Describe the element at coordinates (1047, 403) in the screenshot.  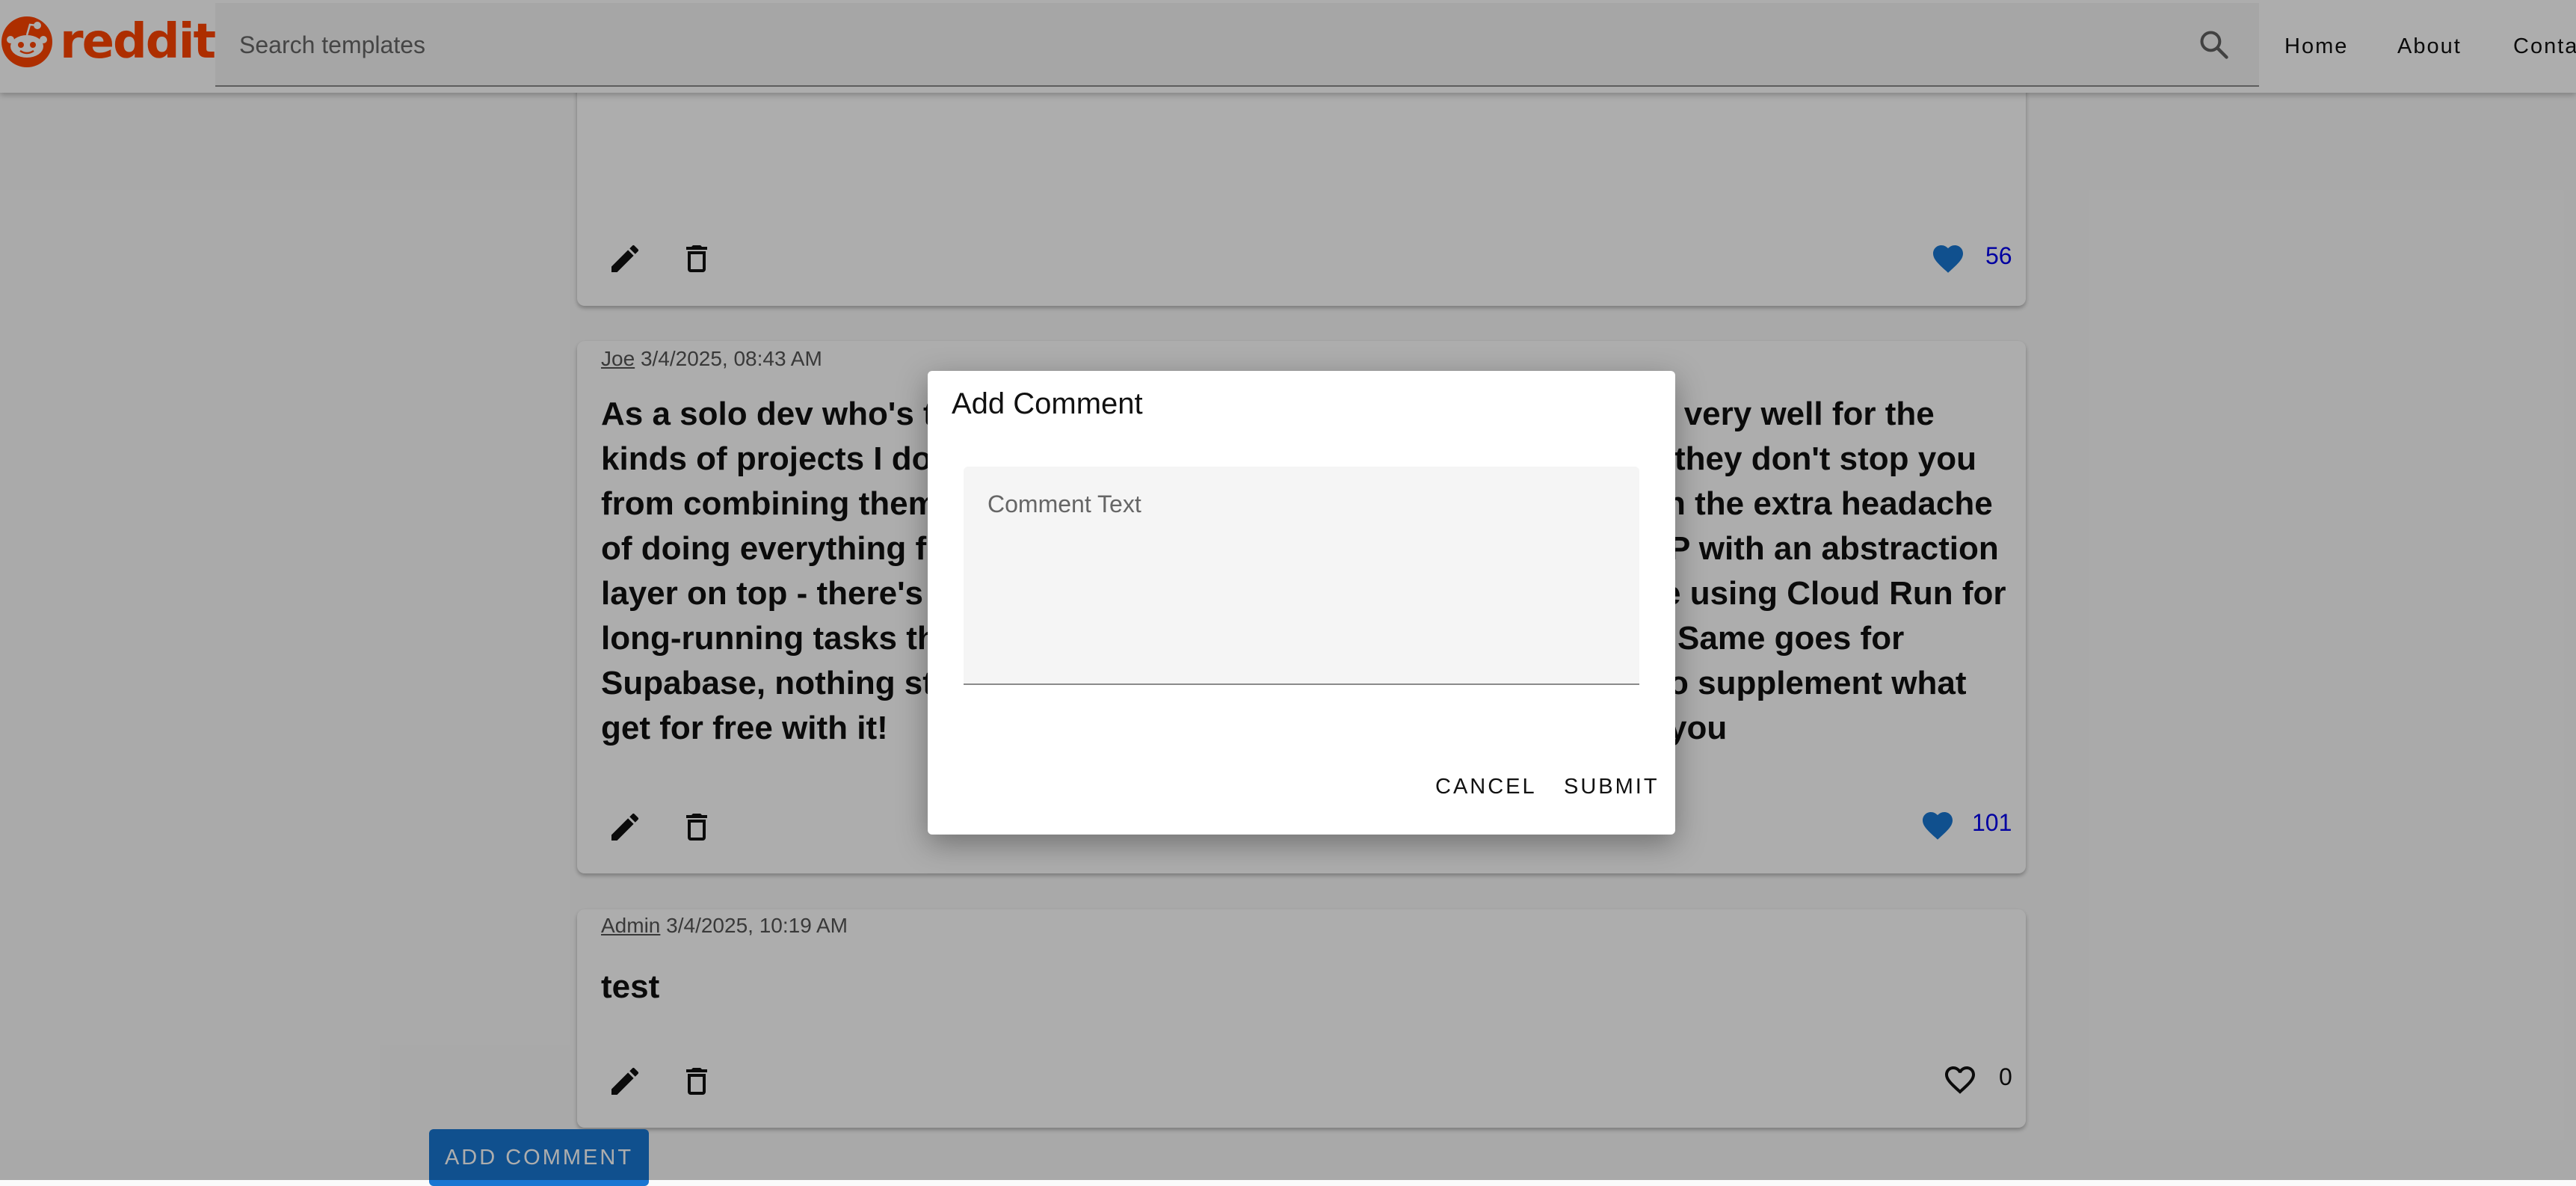
I see `dialog-title: Add Comment` at that location.